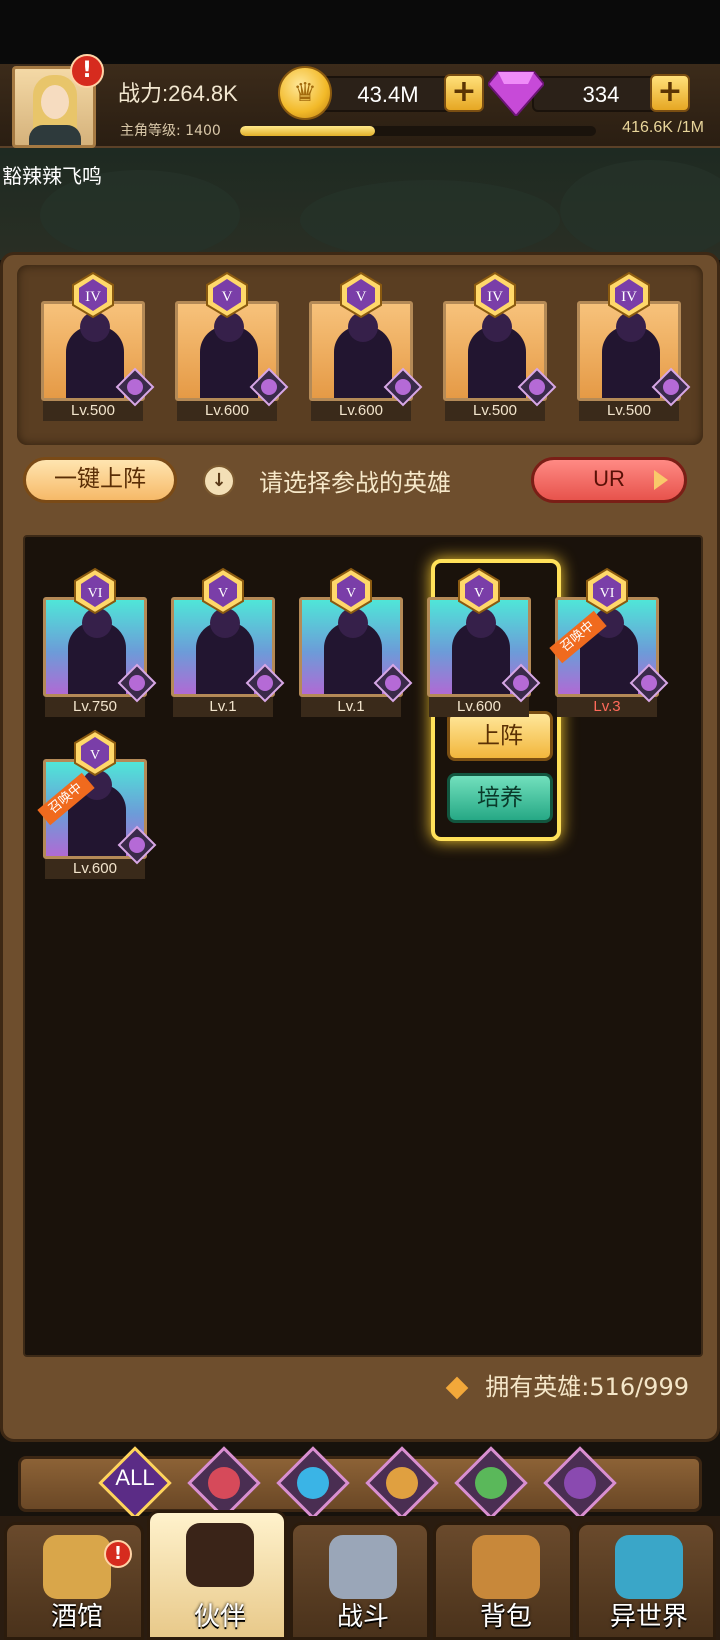  Describe the element at coordinates (52, 176) in the screenshot. I see `player-name: 豁辣辣飞鸣` at that location.